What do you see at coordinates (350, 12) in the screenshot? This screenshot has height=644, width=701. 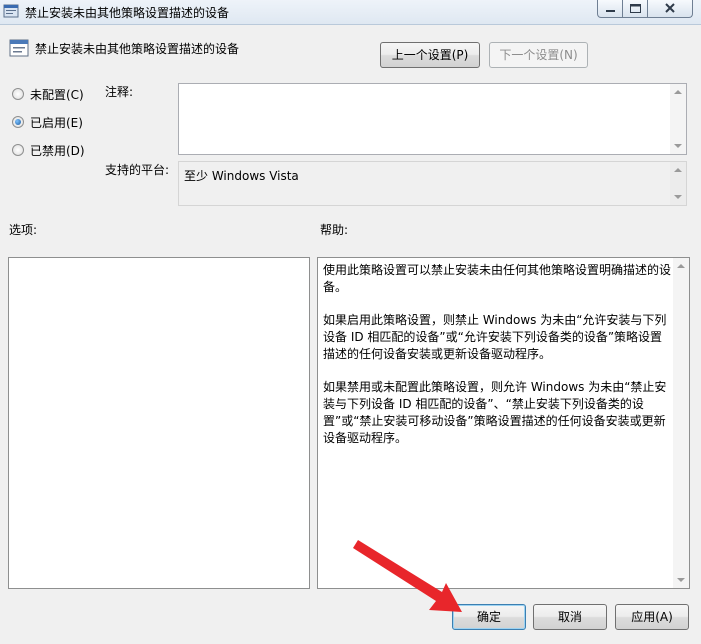 I see `title-bar: 禁止安装未由其他策略设置描述的设备` at bounding box center [350, 12].